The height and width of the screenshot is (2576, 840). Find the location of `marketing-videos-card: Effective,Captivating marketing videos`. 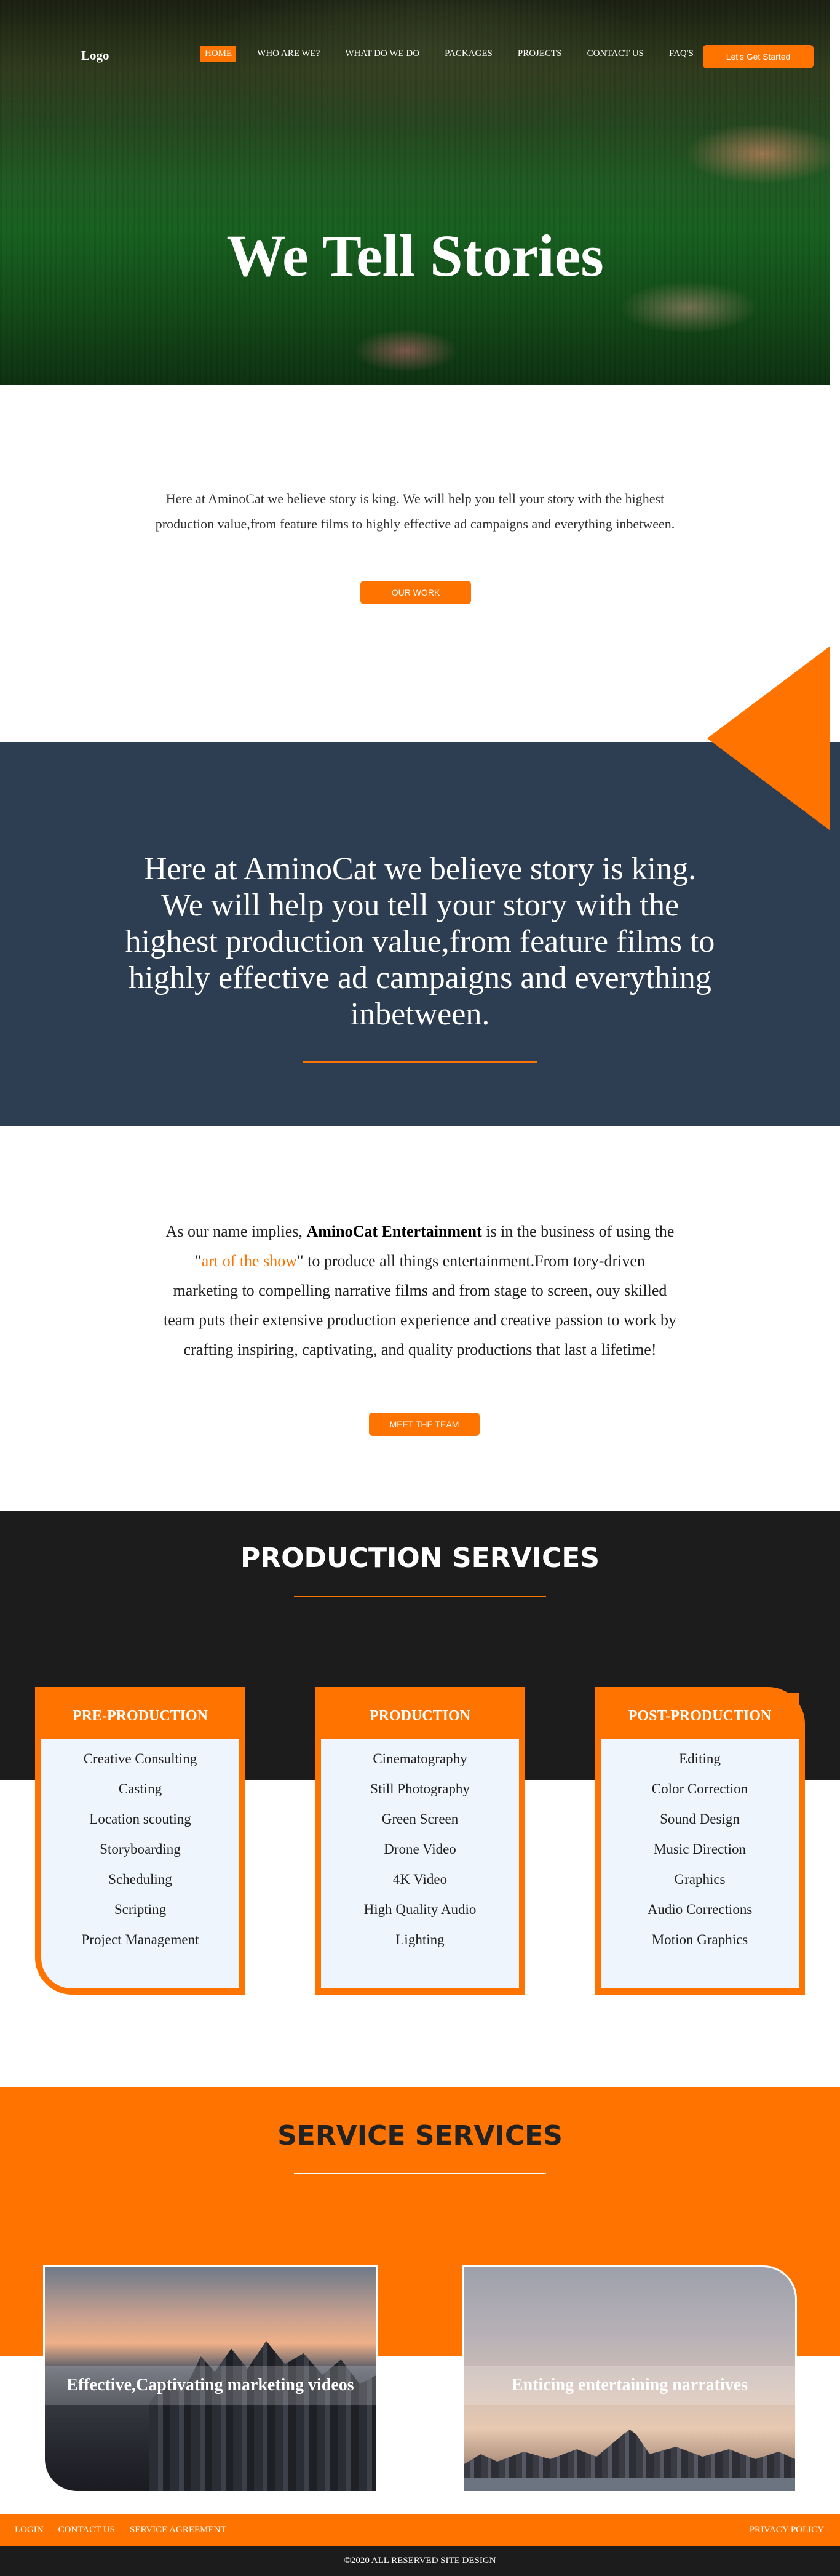

marketing-videos-card: Effective,Captivating marketing videos is located at coordinates (210, 2379).